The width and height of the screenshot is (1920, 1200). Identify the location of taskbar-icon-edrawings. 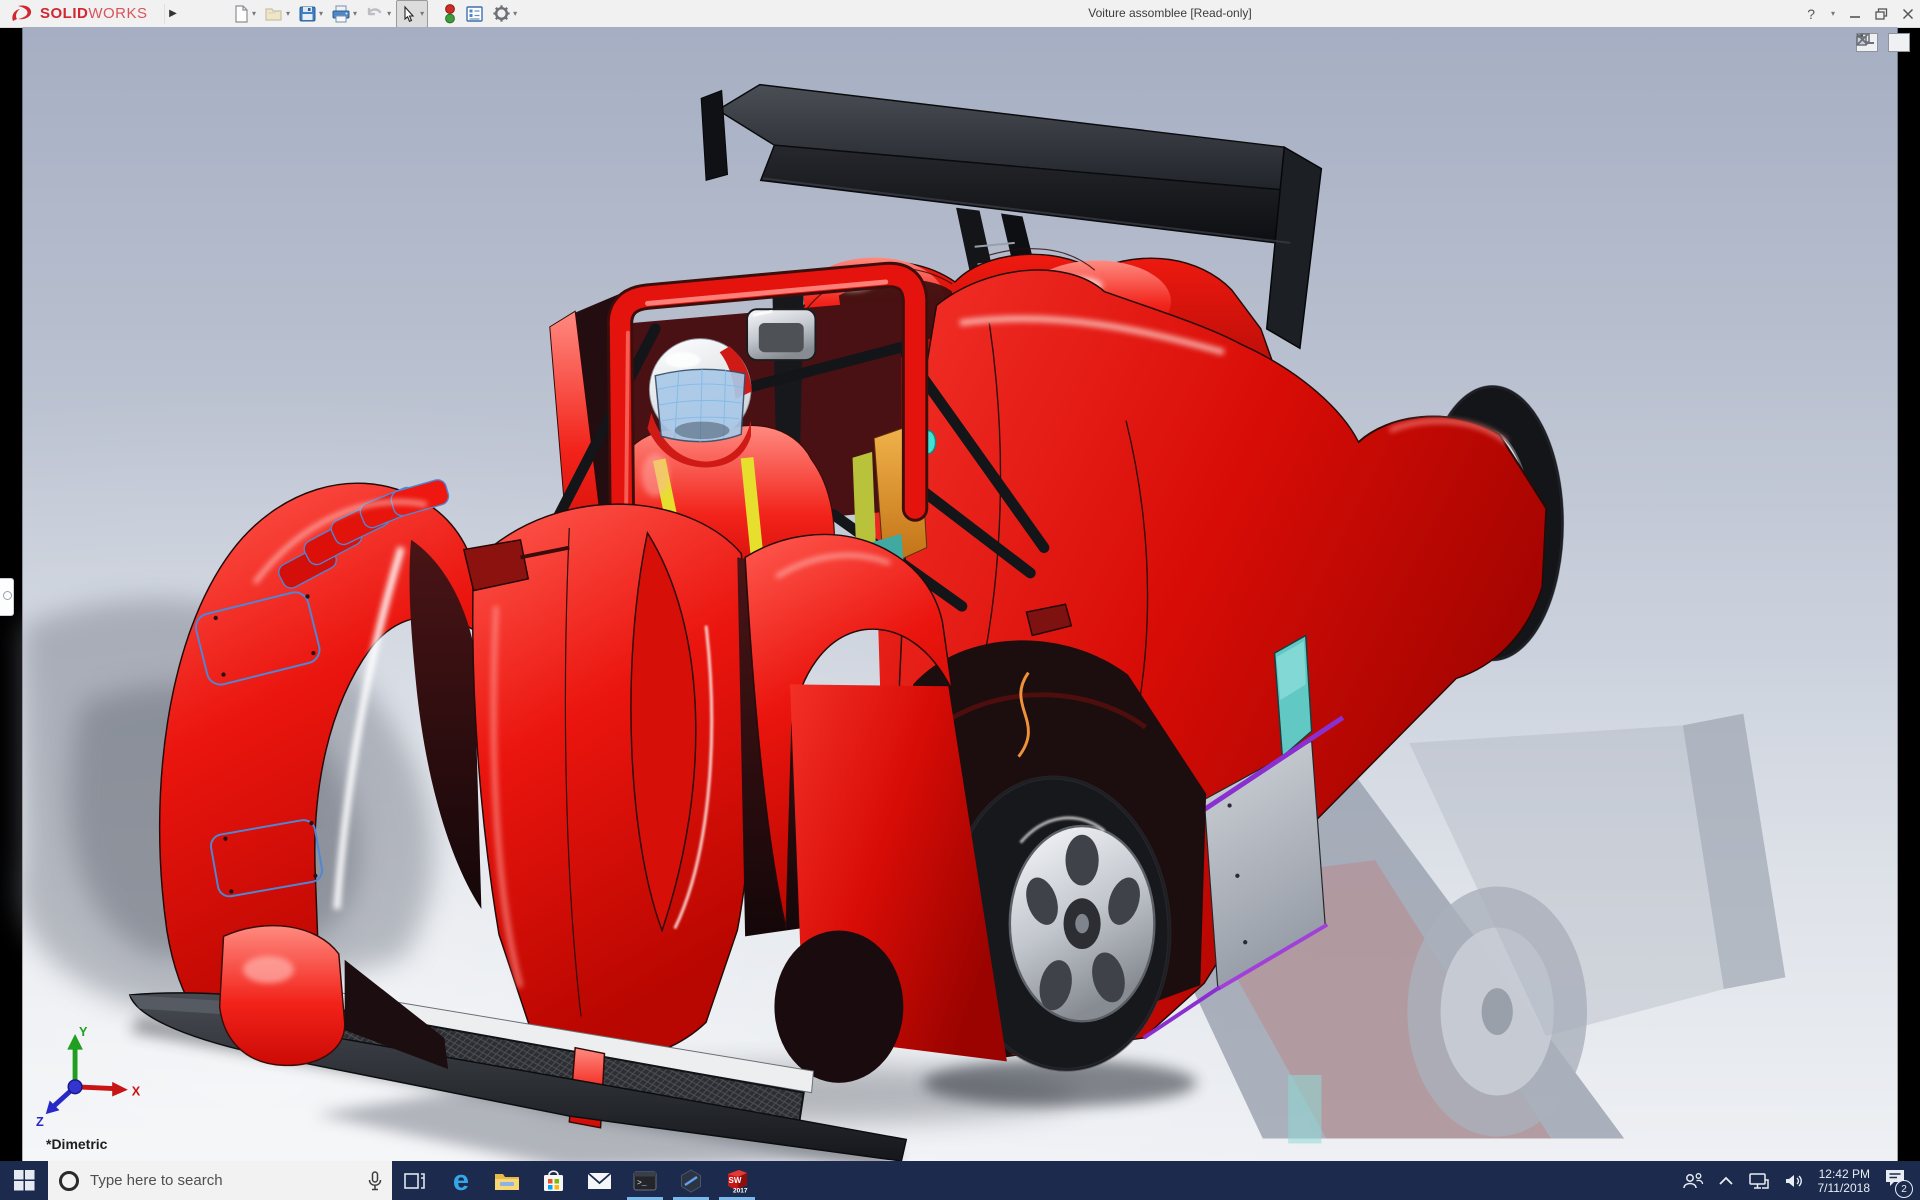
(691, 1180).